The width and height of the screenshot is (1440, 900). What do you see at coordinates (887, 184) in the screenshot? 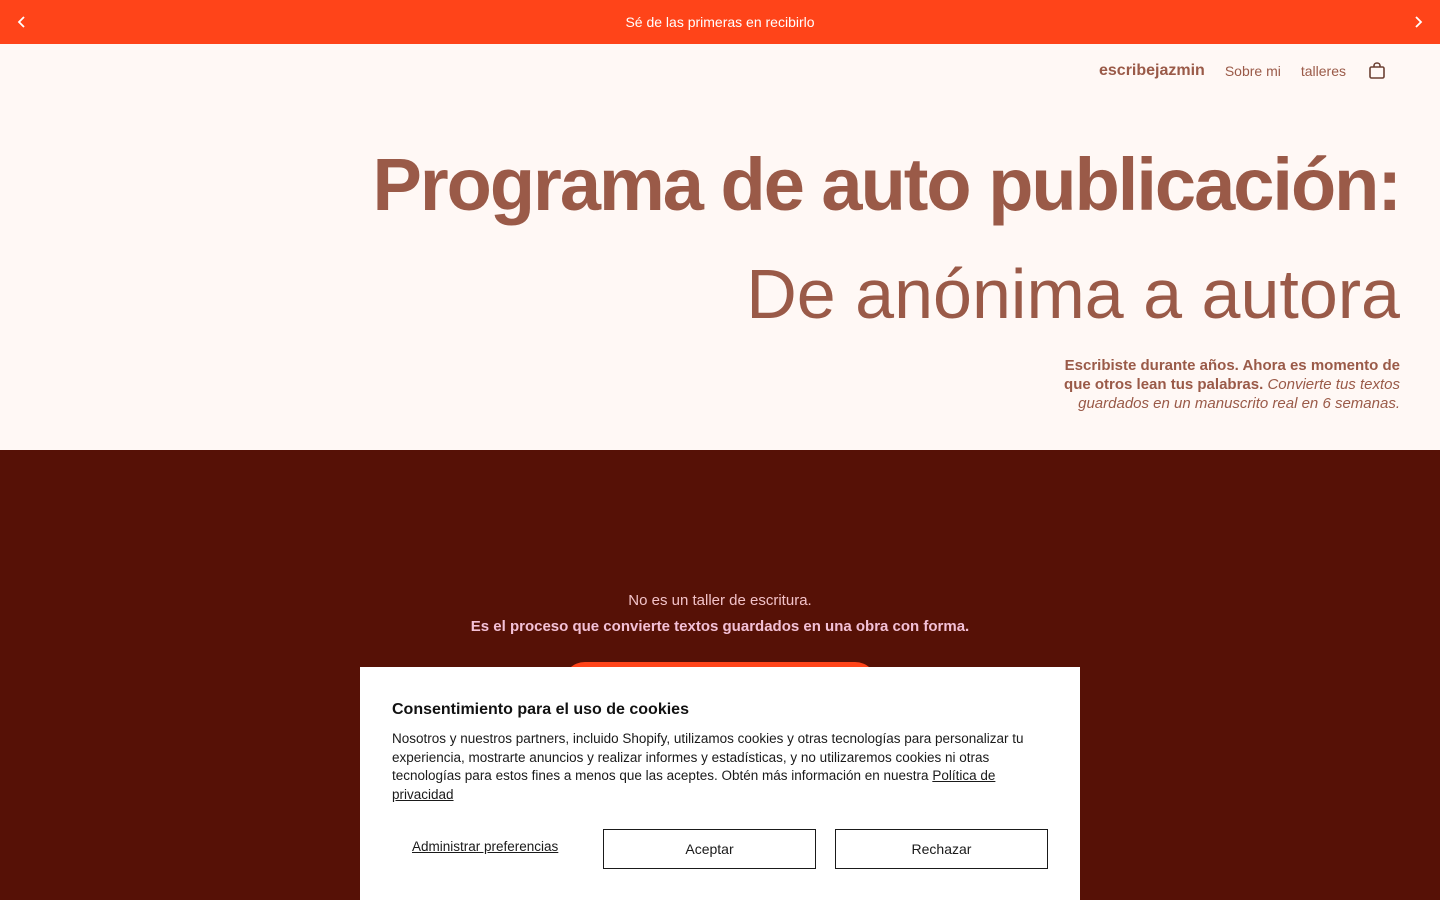
I see `hero-title: Programa de auto publicación:` at bounding box center [887, 184].